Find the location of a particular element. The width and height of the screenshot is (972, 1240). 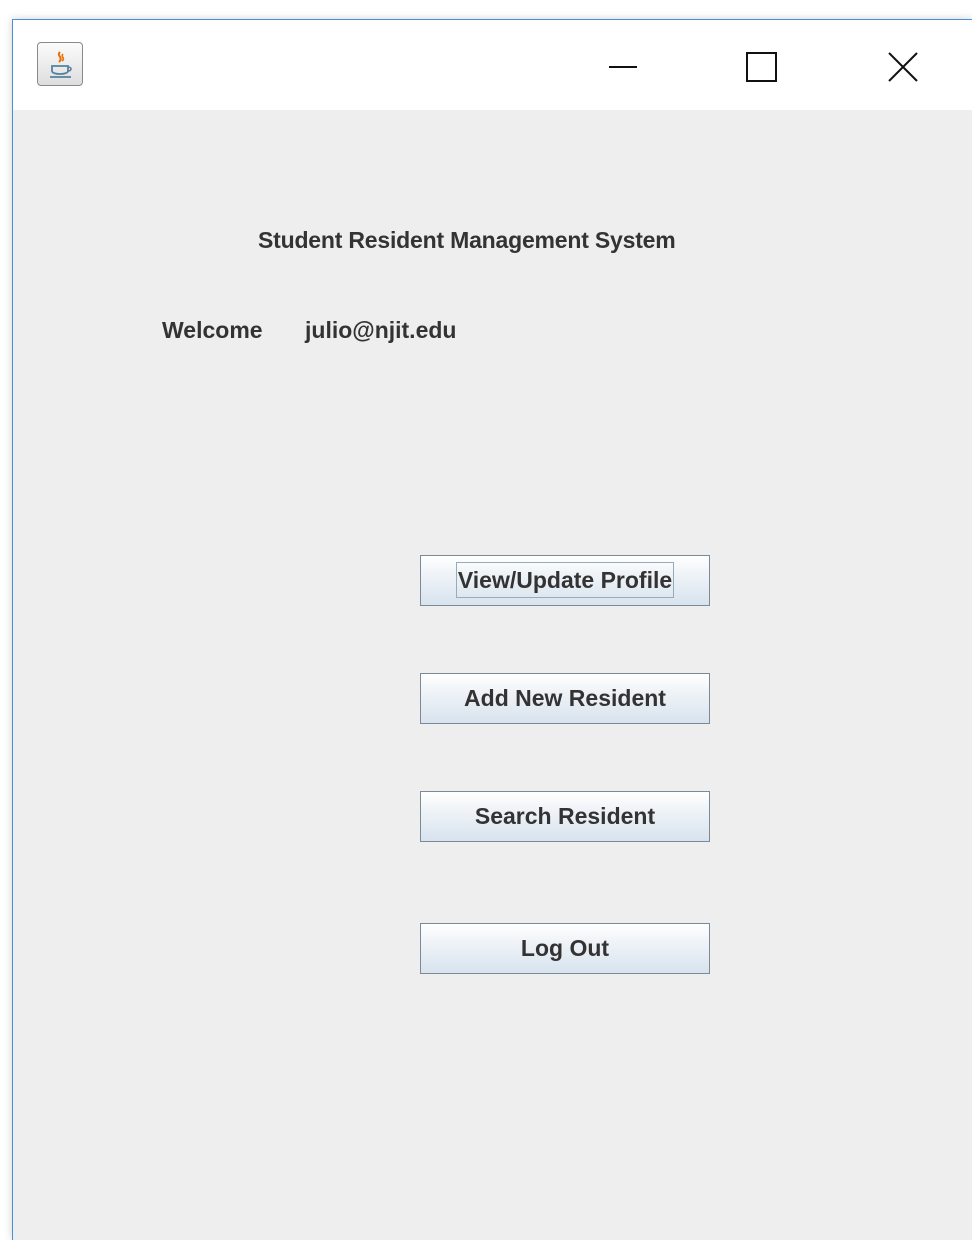

maximize-icon is located at coordinates (761, 67).